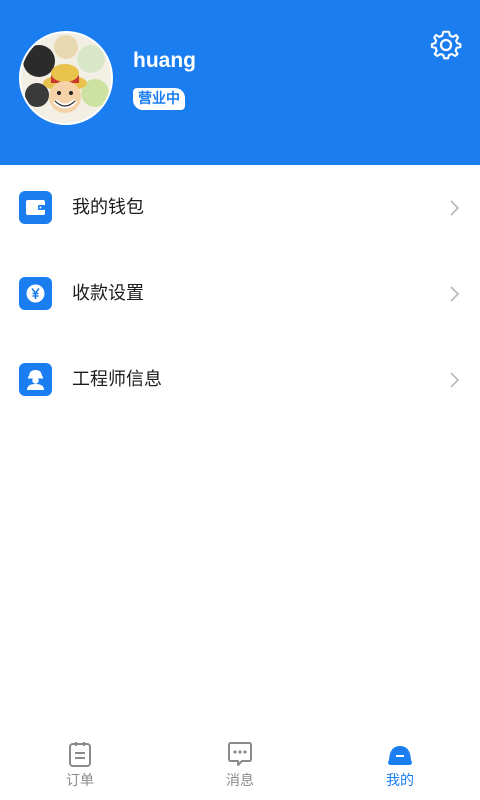 The image size is (480, 800). I want to click on wallet-icon, so click(35, 207).